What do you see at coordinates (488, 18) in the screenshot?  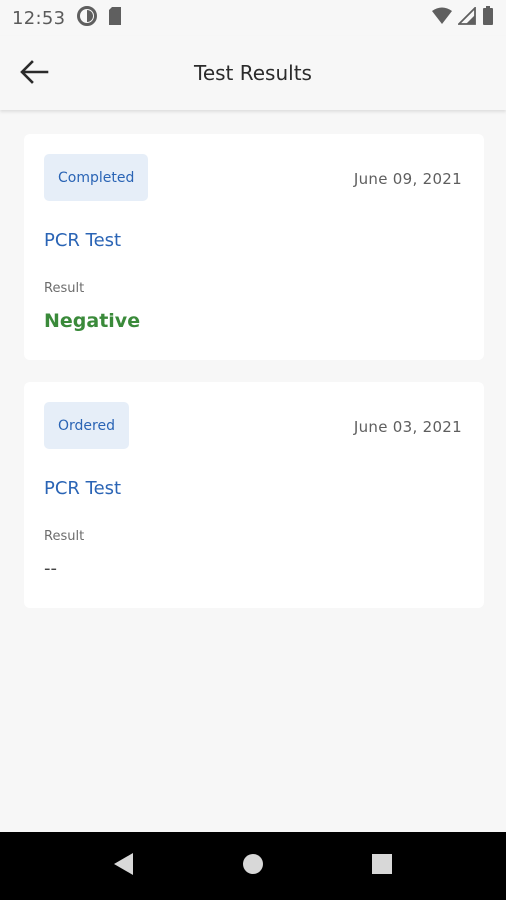 I see `battery-icon` at bounding box center [488, 18].